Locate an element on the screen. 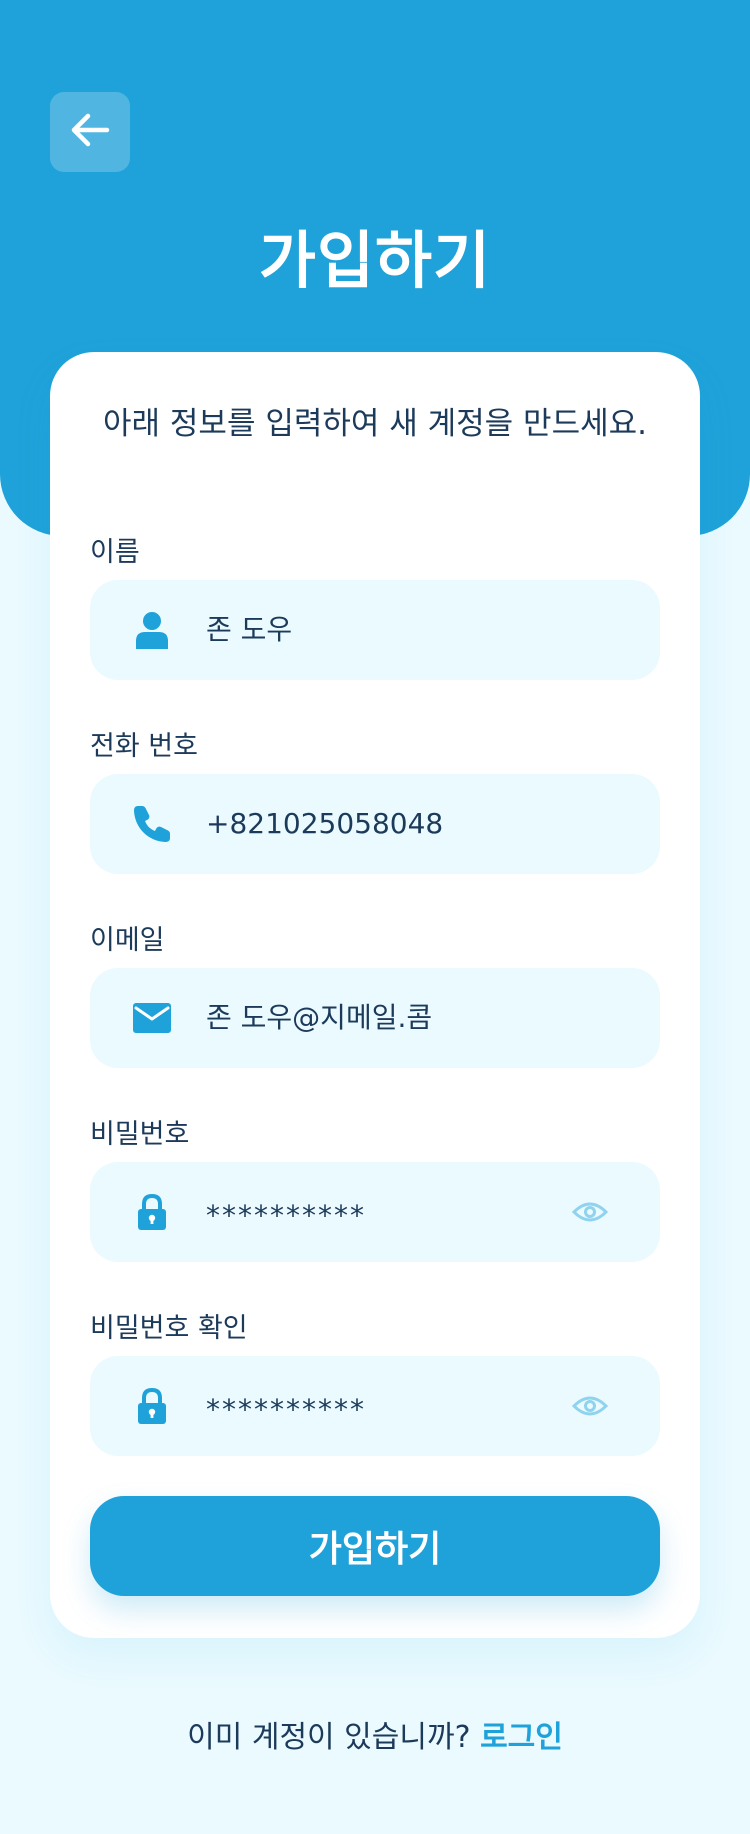 This screenshot has width=750, height=1834. email-value: 존 도우@지메일.콤 is located at coordinates (319, 1017).